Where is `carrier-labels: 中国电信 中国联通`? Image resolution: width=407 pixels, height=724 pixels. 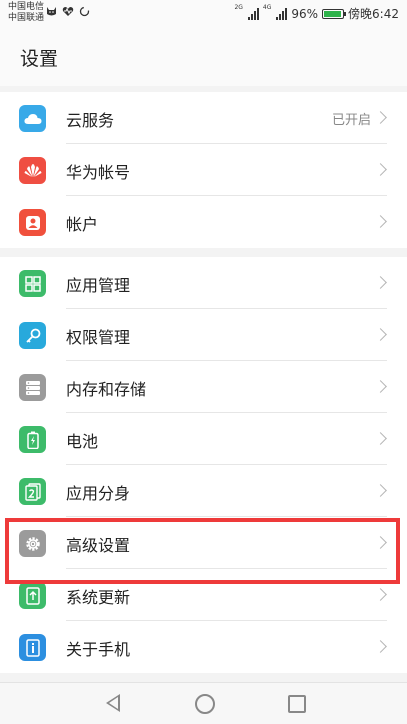
carrier-labels: 中国电信 中国联通 is located at coordinates (26, 13).